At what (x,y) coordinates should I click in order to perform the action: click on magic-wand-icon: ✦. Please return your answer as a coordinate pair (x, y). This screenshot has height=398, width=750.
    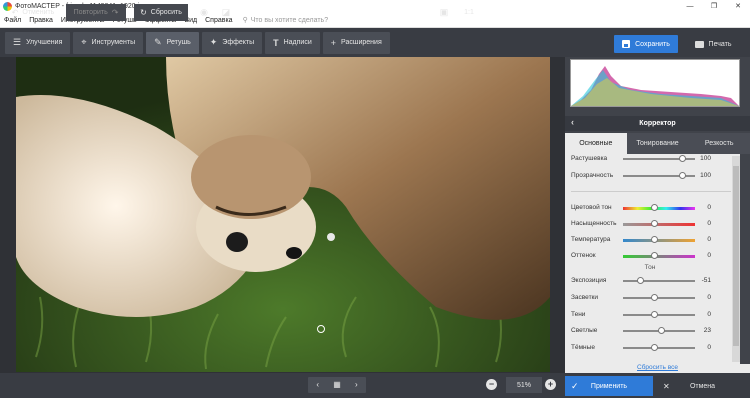
    Looking at the image, I should click on (213, 42).